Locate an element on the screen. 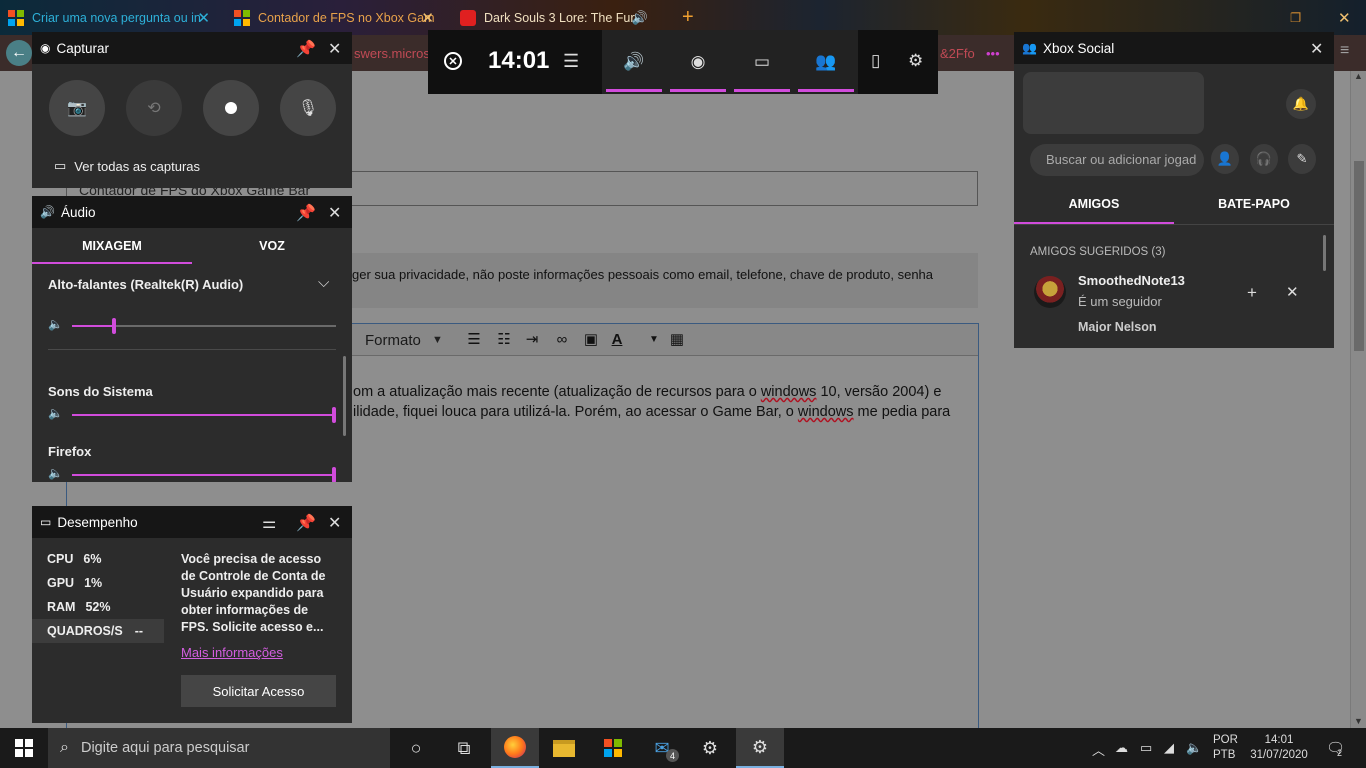 Image resolution: width=1366 pixels, height=768 pixels. format-select: Formato is located at coordinates (393, 340).